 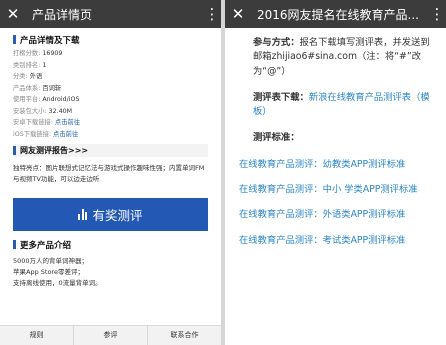 What do you see at coordinates (110, 135) in the screenshot?
I see `info-row: iOS下载链接: 点击前往` at bounding box center [110, 135].